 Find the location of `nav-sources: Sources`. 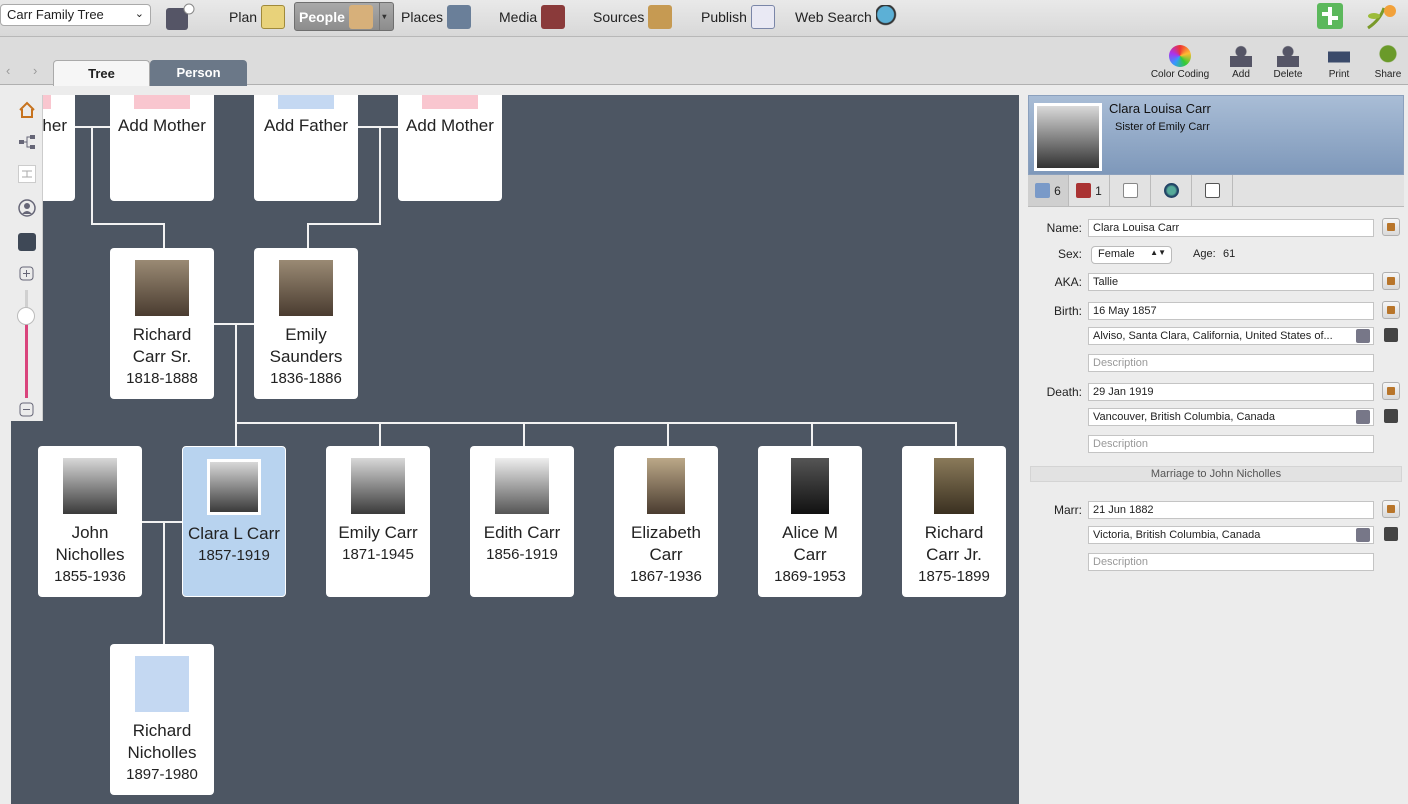

nav-sources: Sources is located at coordinates (633, 16).